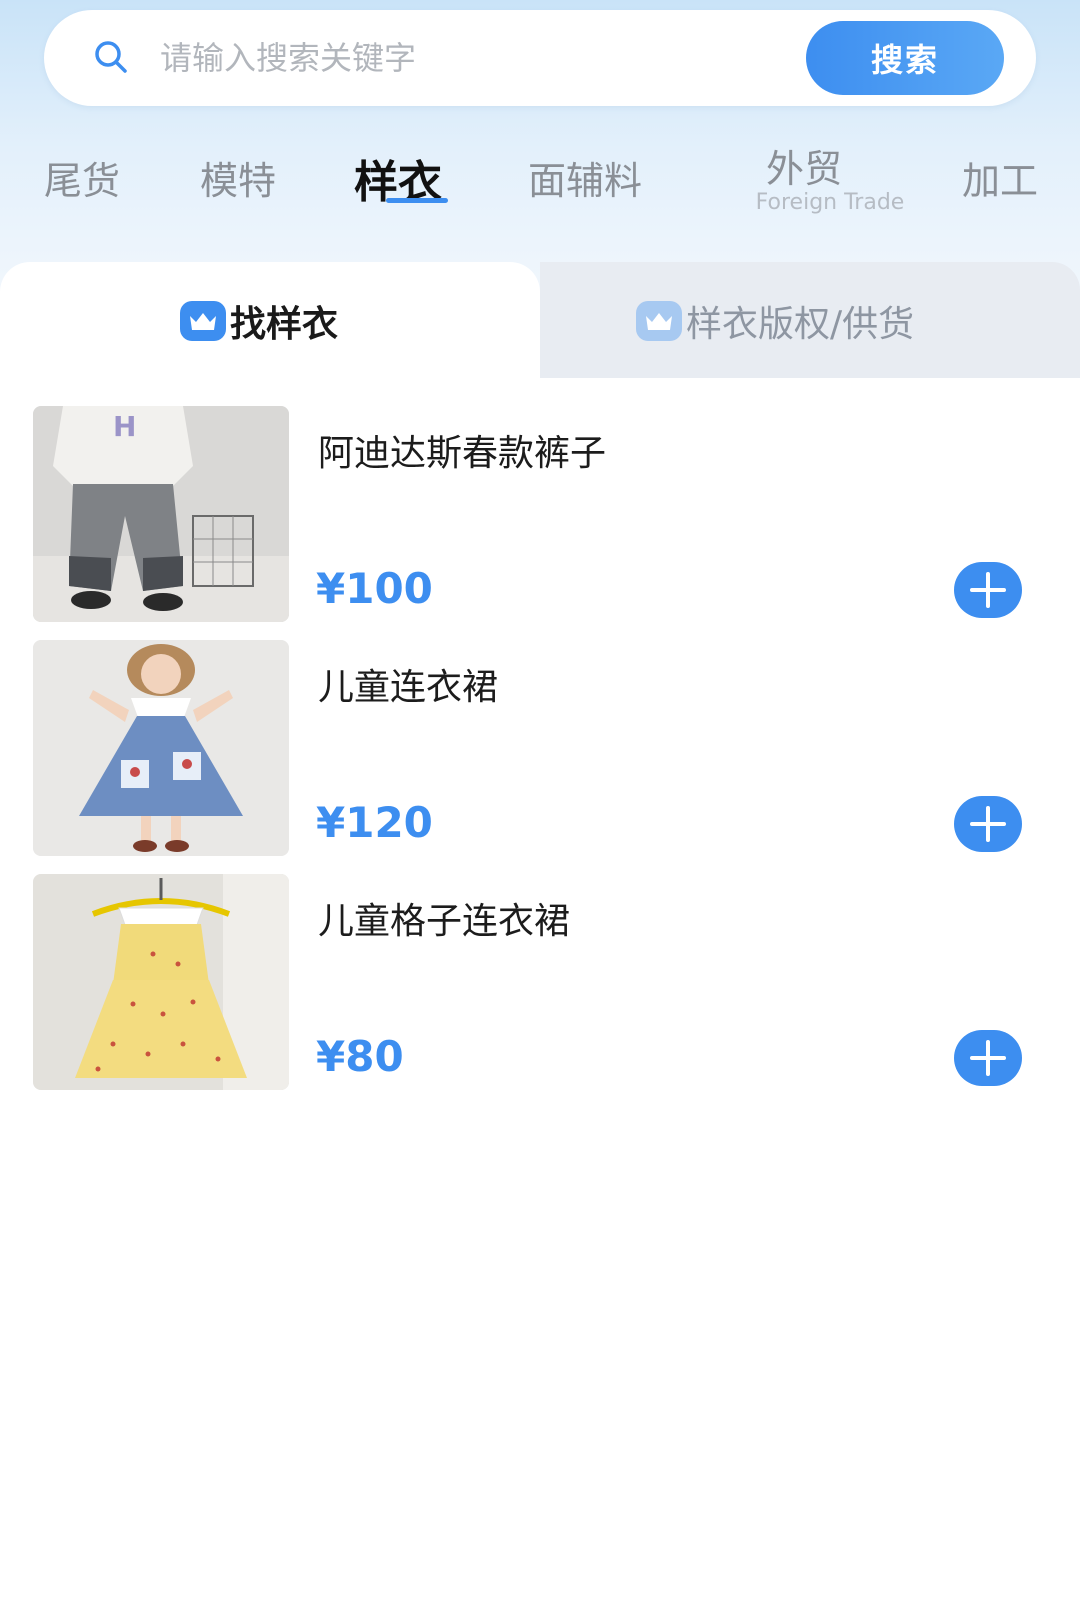 The width and height of the screenshot is (1080, 1613). What do you see at coordinates (374, 588) in the screenshot?
I see `product-price: ¥100` at bounding box center [374, 588].